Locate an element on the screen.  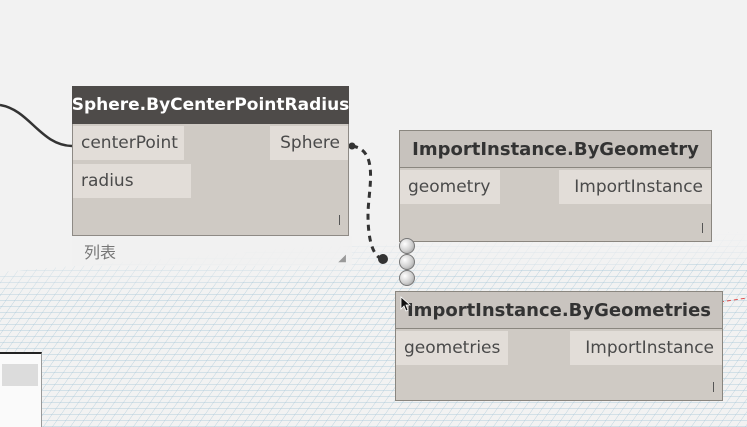
geometries-input-port: geometries is located at coordinates (452, 348).